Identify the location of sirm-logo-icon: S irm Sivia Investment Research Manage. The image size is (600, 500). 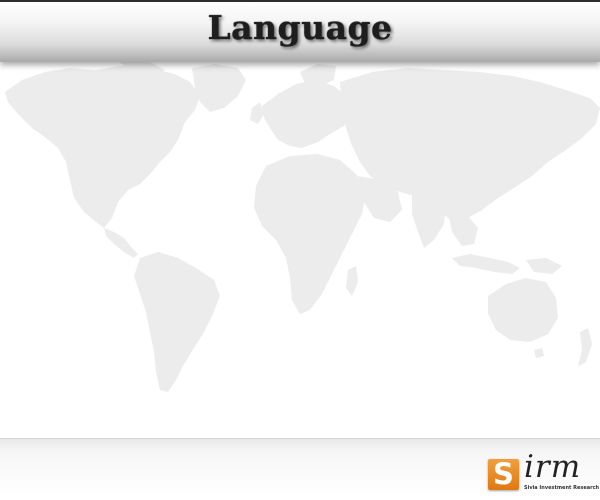
(544, 472).